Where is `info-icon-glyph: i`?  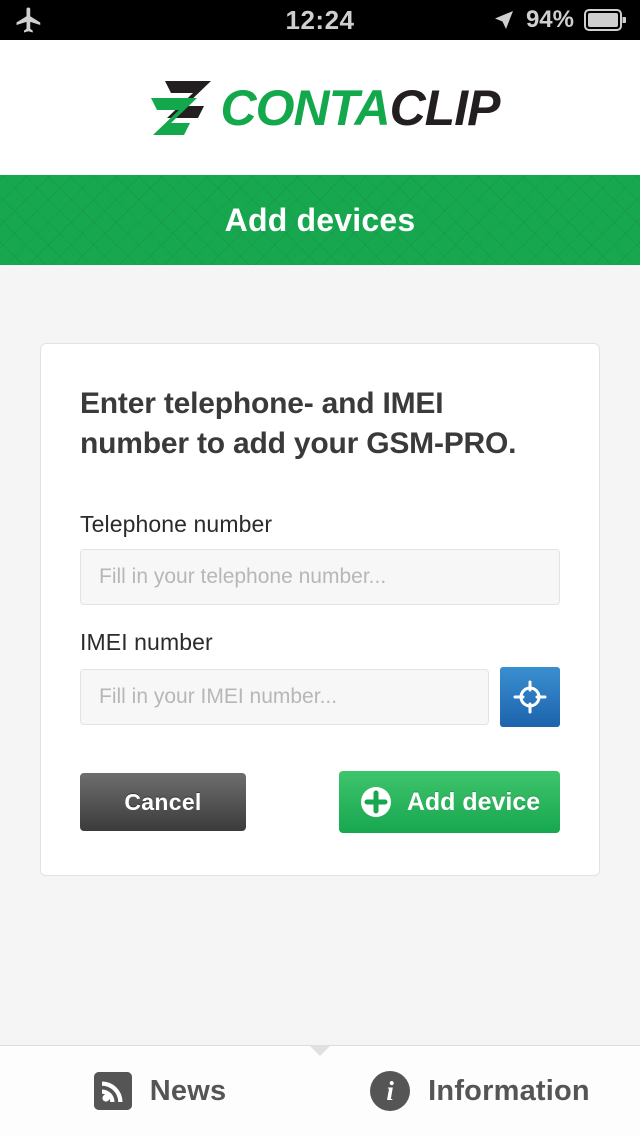 info-icon-glyph: i is located at coordinates (390, 1090).